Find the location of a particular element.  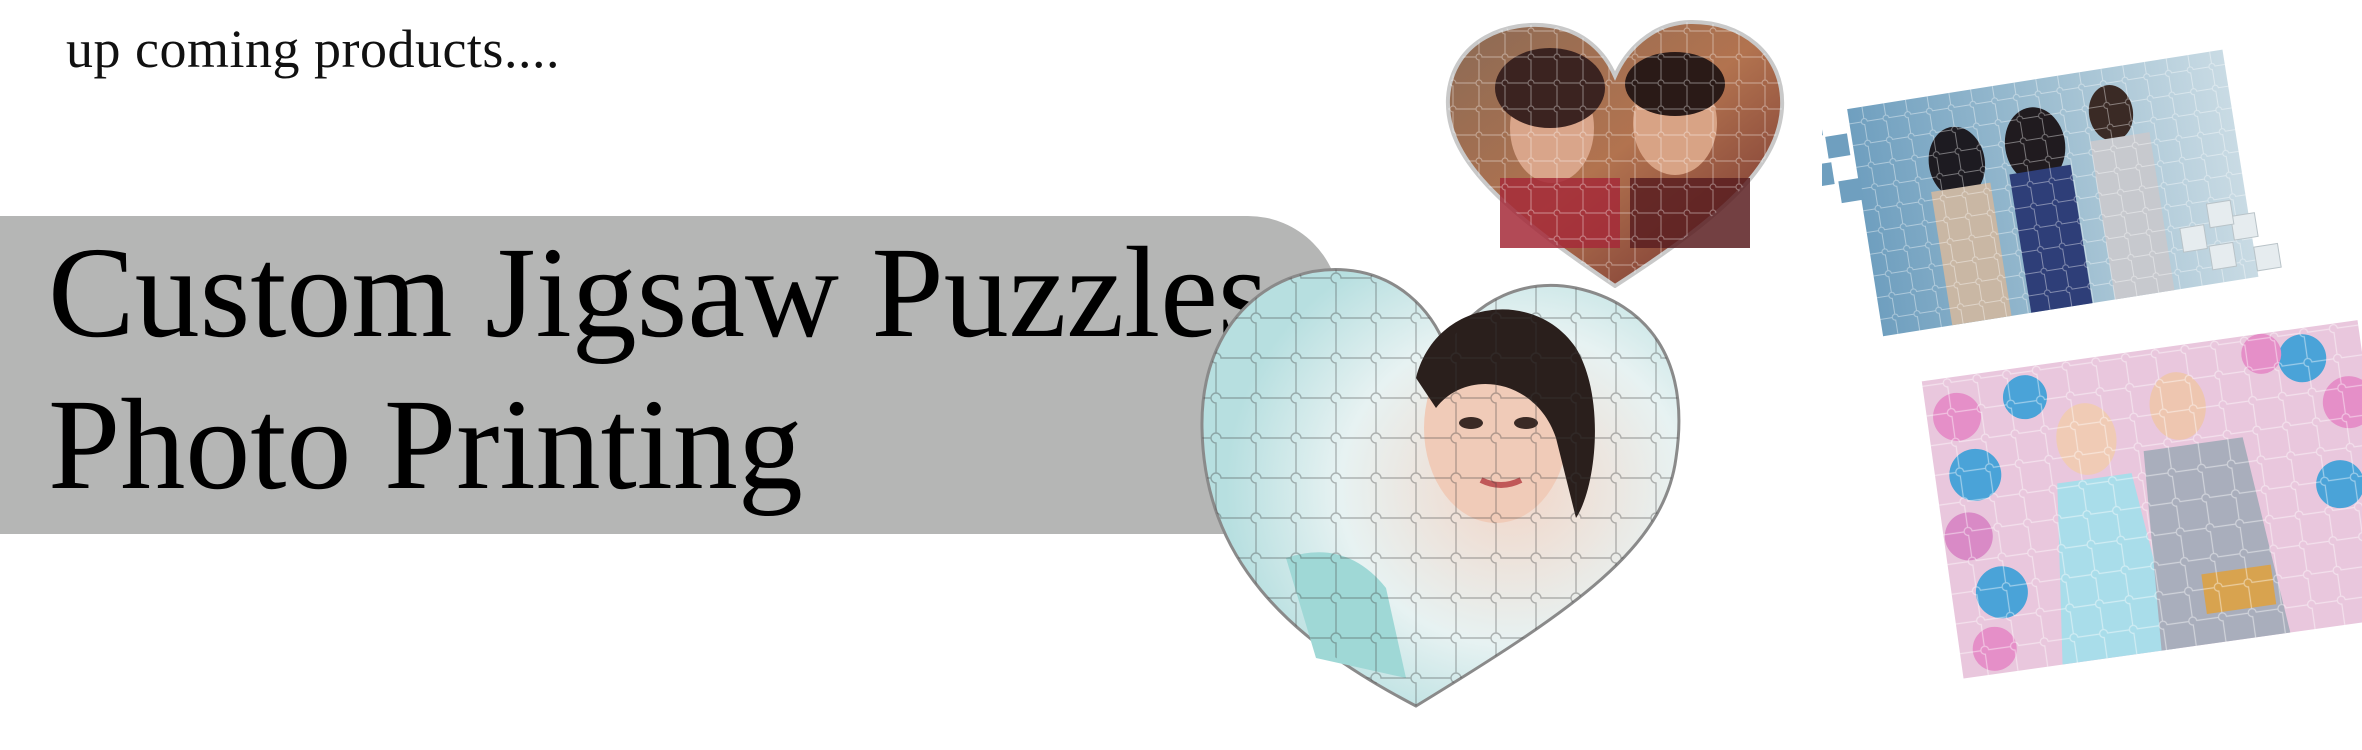

headline-line-1: Custom Jigsaw Puzzles is located at coordinates (658, 293).